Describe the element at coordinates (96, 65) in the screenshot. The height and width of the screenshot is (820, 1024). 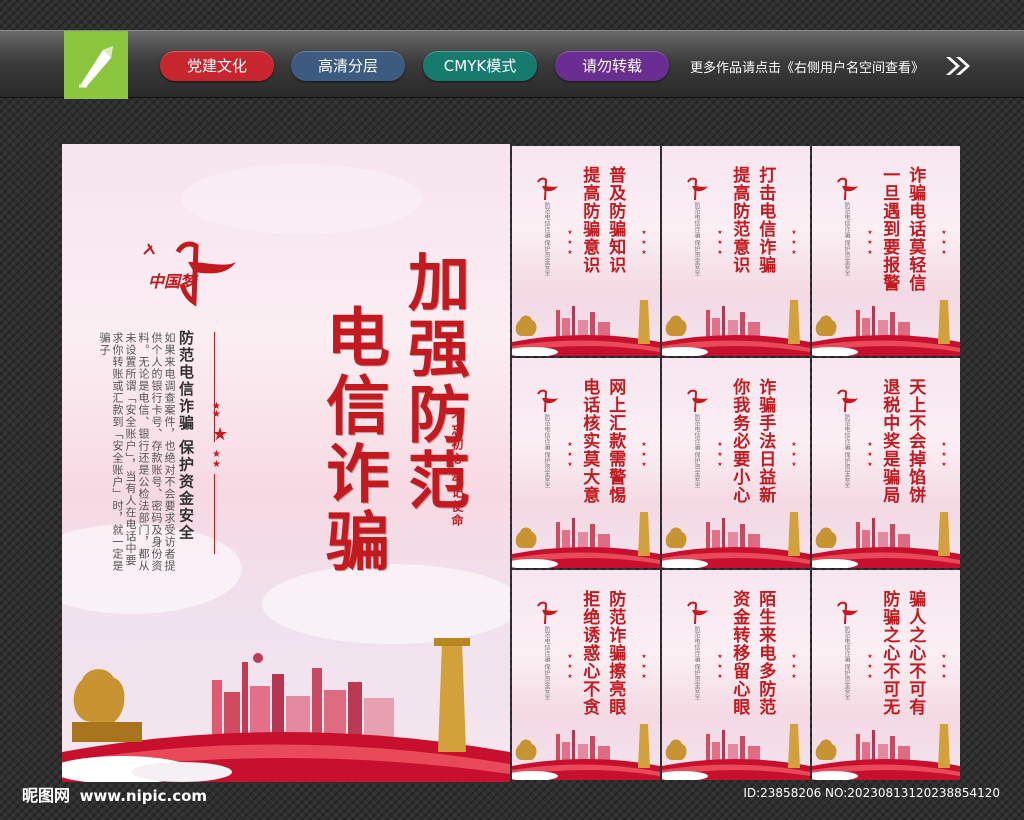
I see `pen-nib-icon` at that location.